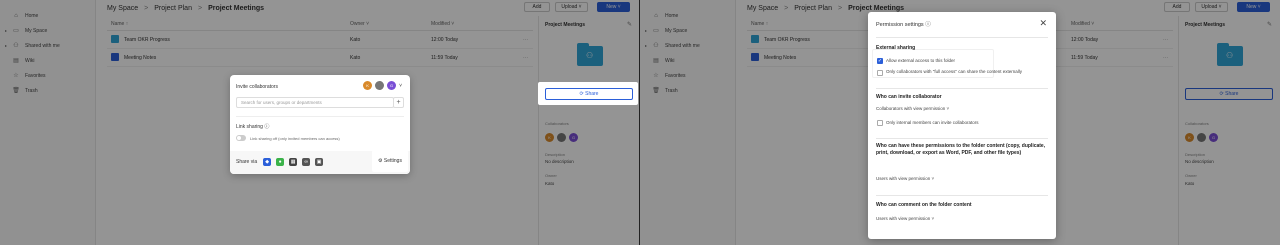 The image size is (1280, 245). I want to click on internal-only-checkbox, so click(880, 123).